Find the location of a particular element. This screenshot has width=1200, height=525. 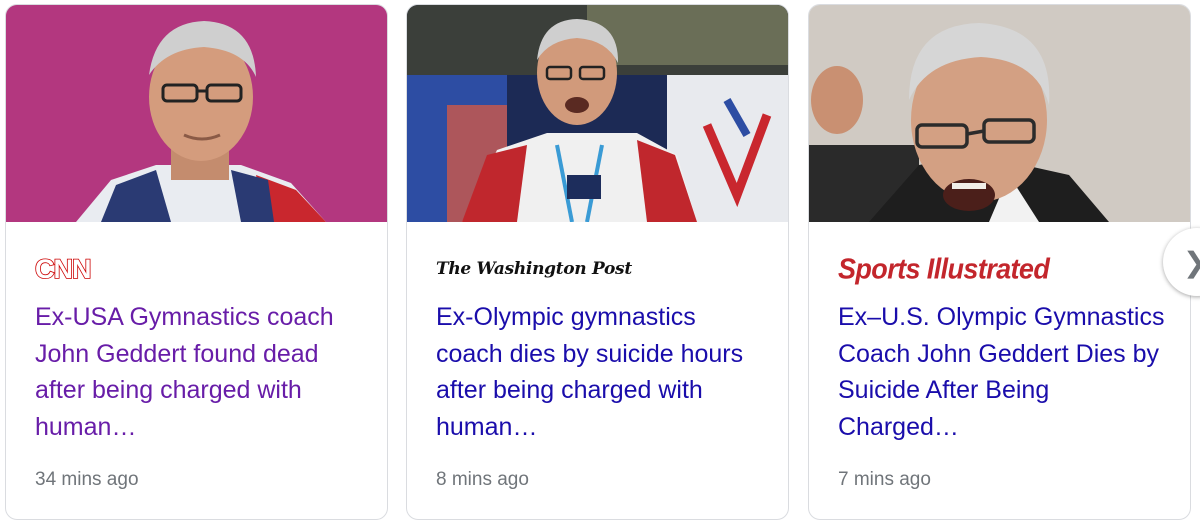

source-name: CNN is located at coordinates (63, 269).